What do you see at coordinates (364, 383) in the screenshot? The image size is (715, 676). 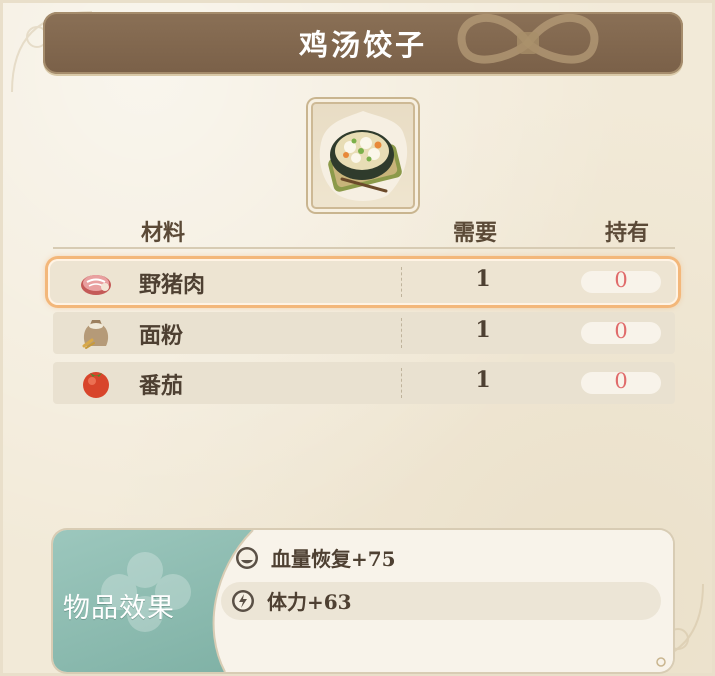 I see `ingredient-row-tomato: 番茄 1 0` at bounding box center [364, 383].